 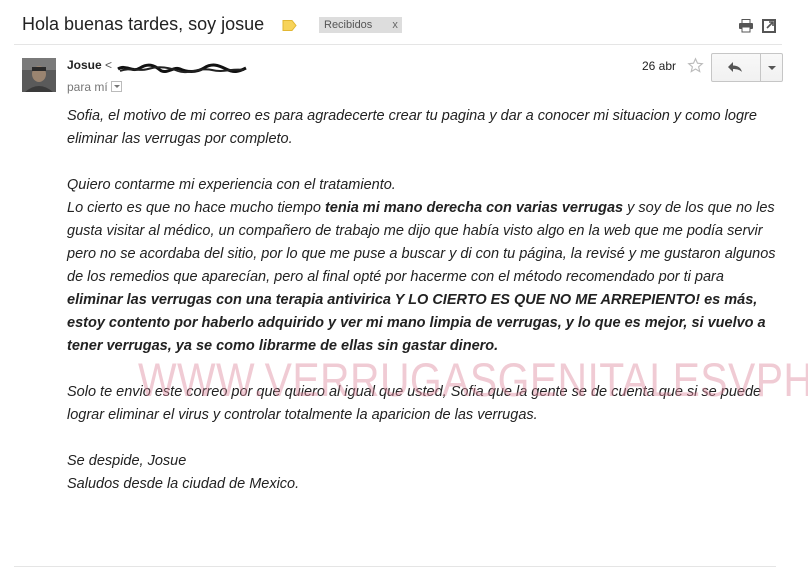 I want to click on header-divider, so click(x=398, y=44).